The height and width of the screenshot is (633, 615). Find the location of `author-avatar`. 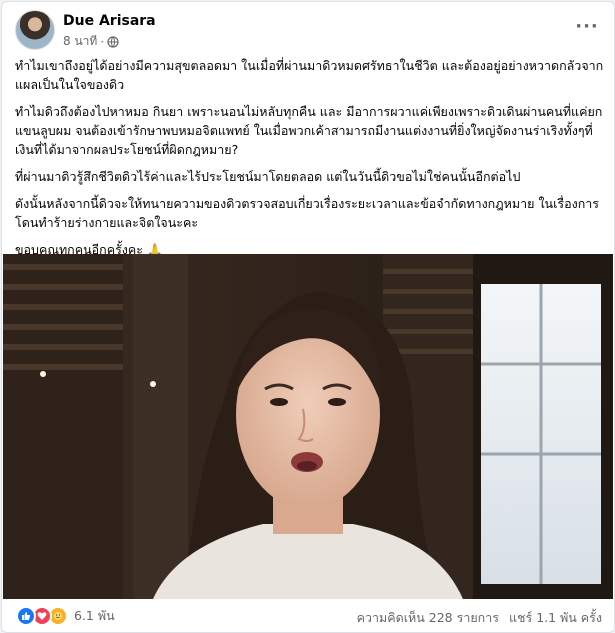

author-avatar is located at coordinates (35, 30).